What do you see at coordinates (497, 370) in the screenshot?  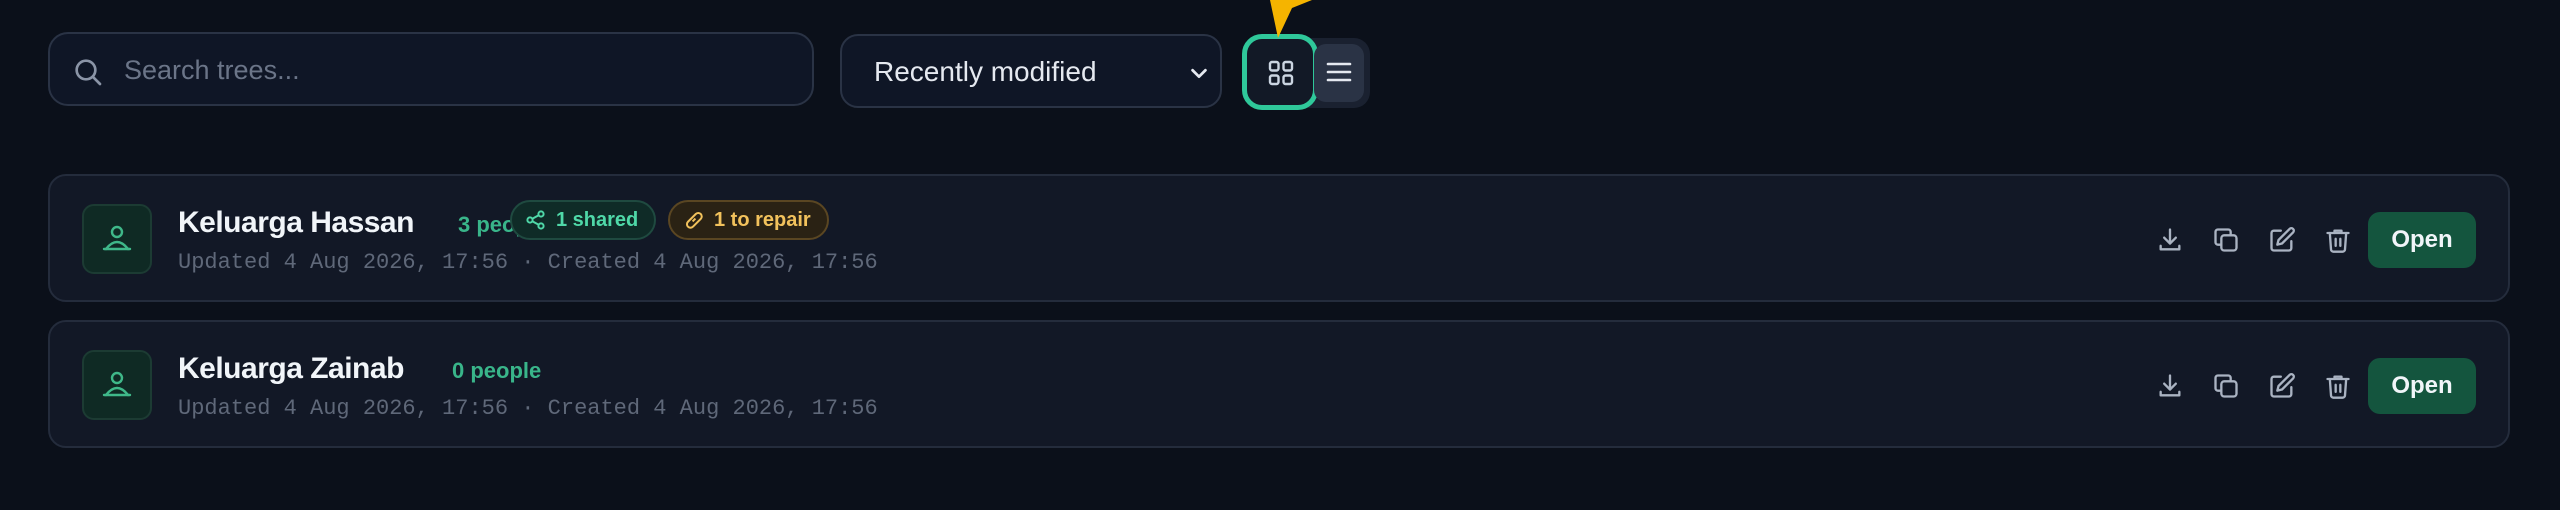 I see `people-count: 0 people` at bounding box center [497, 370].